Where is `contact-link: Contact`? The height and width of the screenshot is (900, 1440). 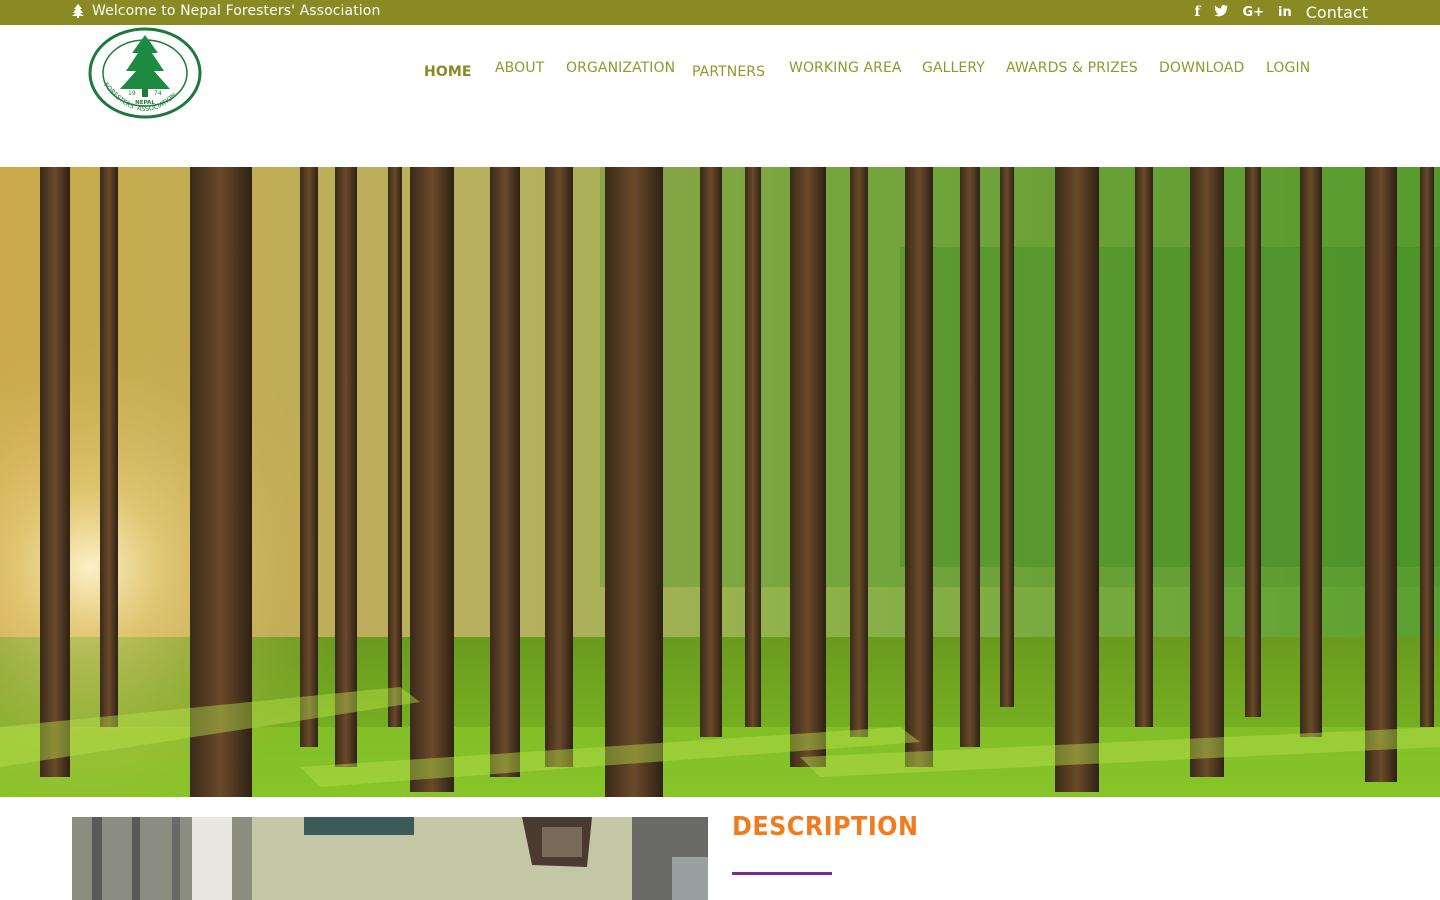 contact-link: Contact is located at coordinates (1337, 12).